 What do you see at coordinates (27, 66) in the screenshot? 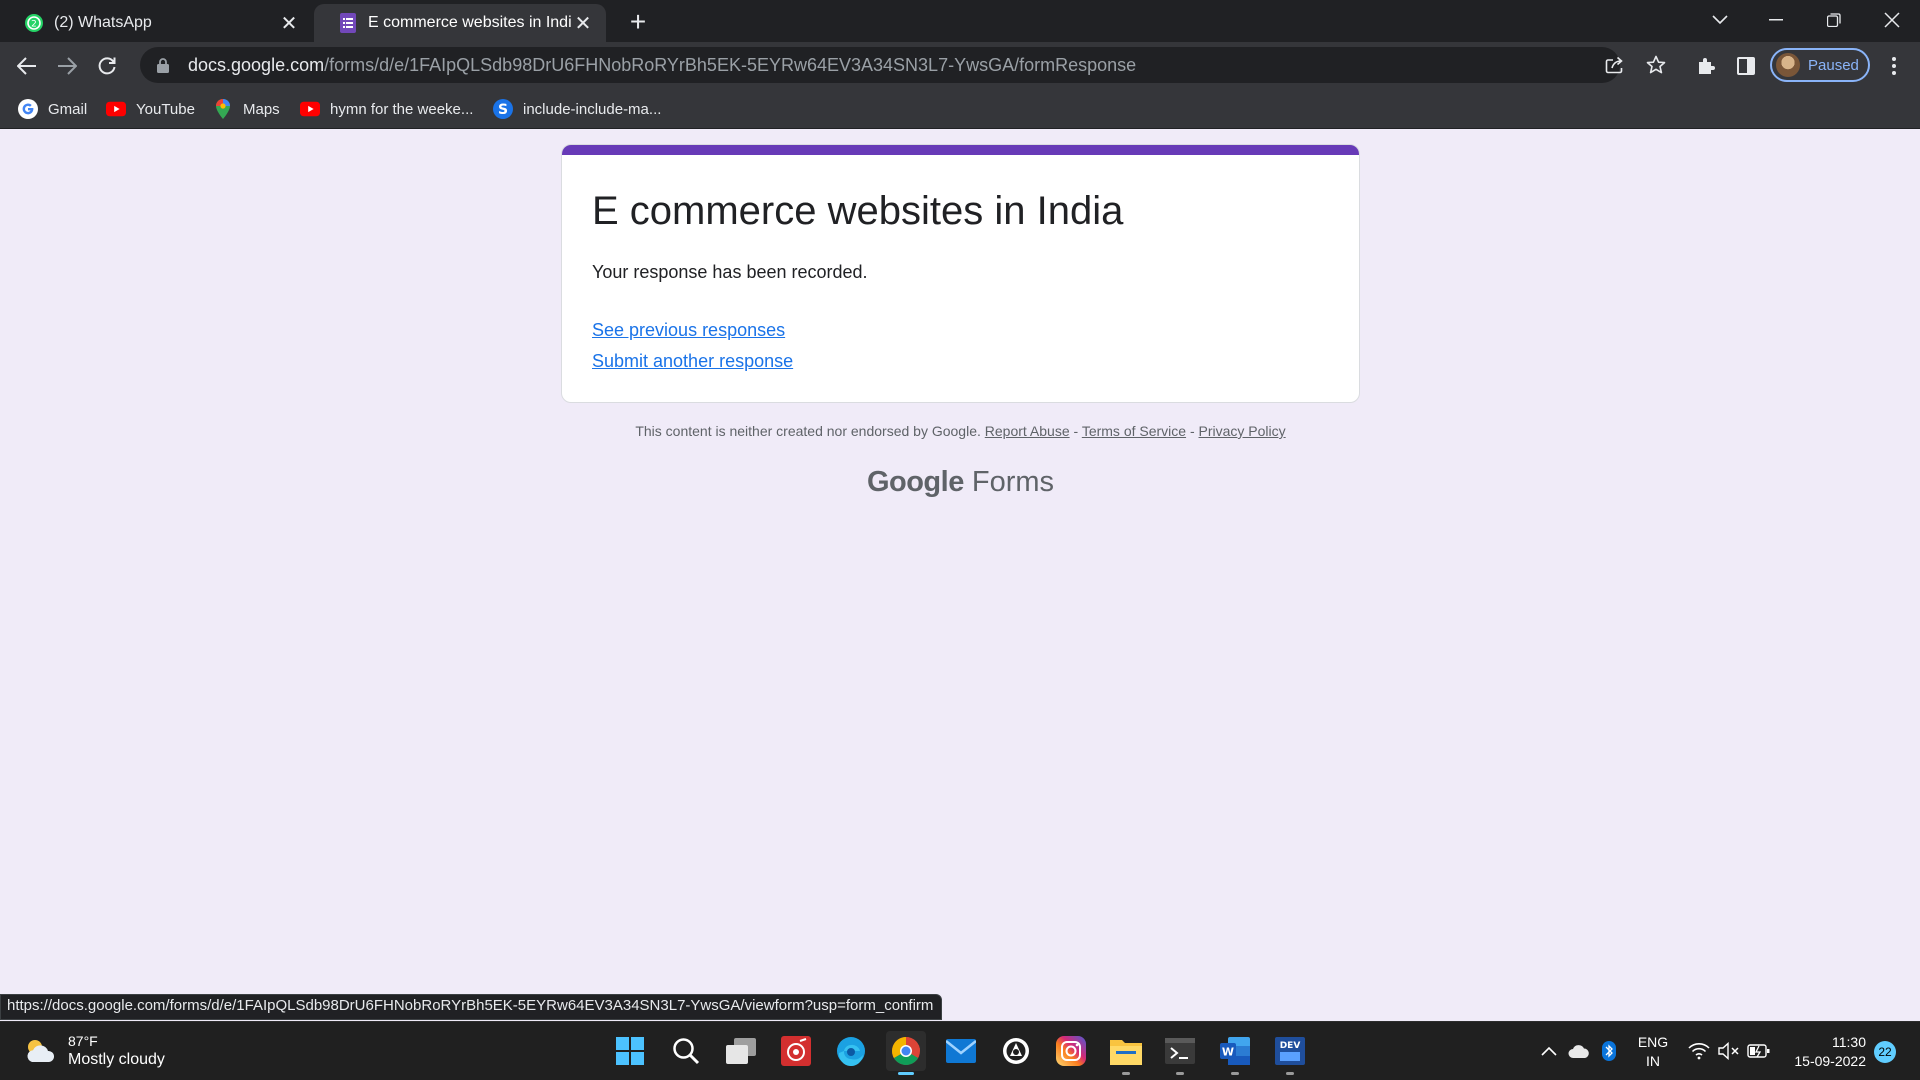
I see `back-icon` at bounding box center [27, 66].